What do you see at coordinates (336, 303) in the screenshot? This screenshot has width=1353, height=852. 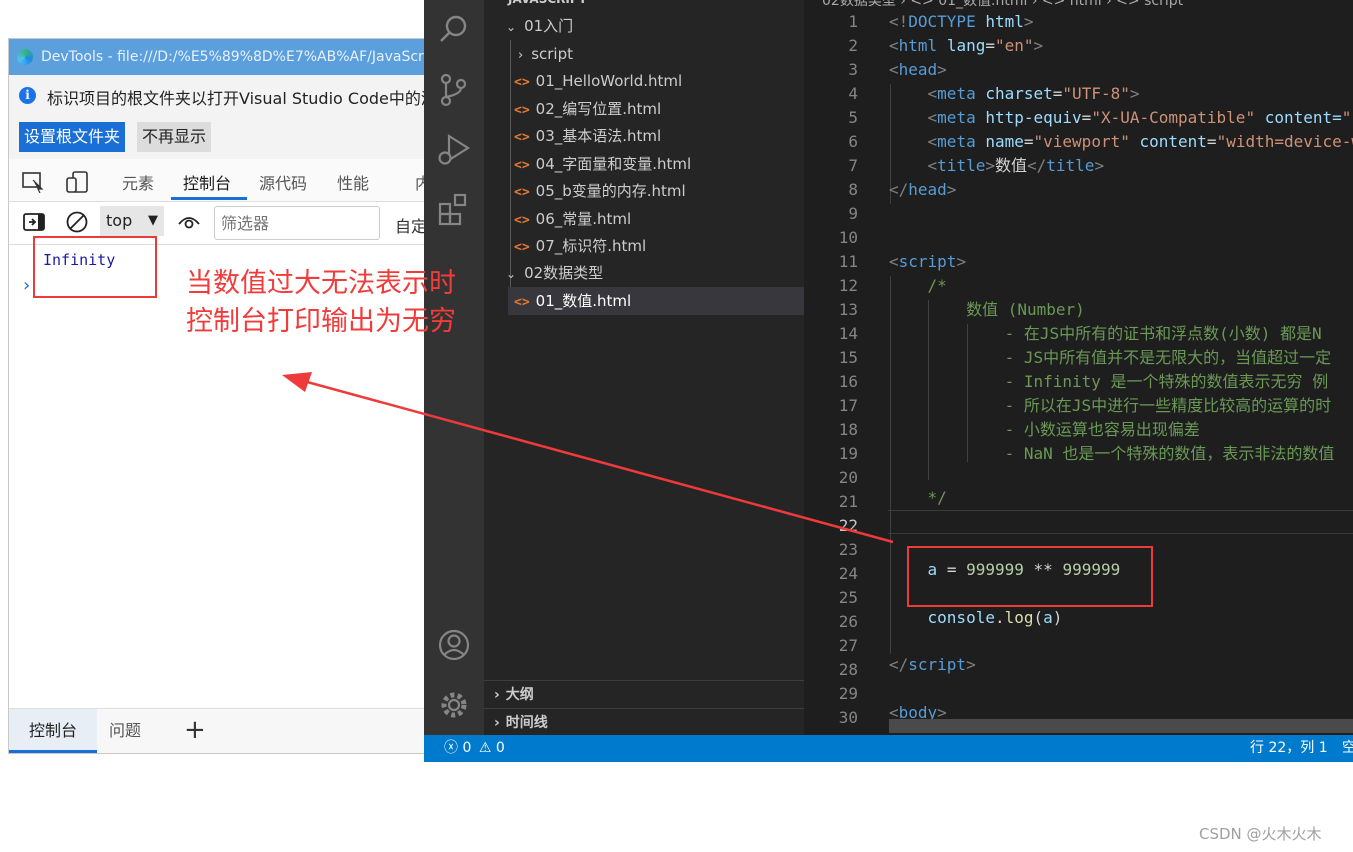 I see `annotation-text: 当数值过大无法表示时 控制台打印输出为无穷` at bounding box center [336, 303].